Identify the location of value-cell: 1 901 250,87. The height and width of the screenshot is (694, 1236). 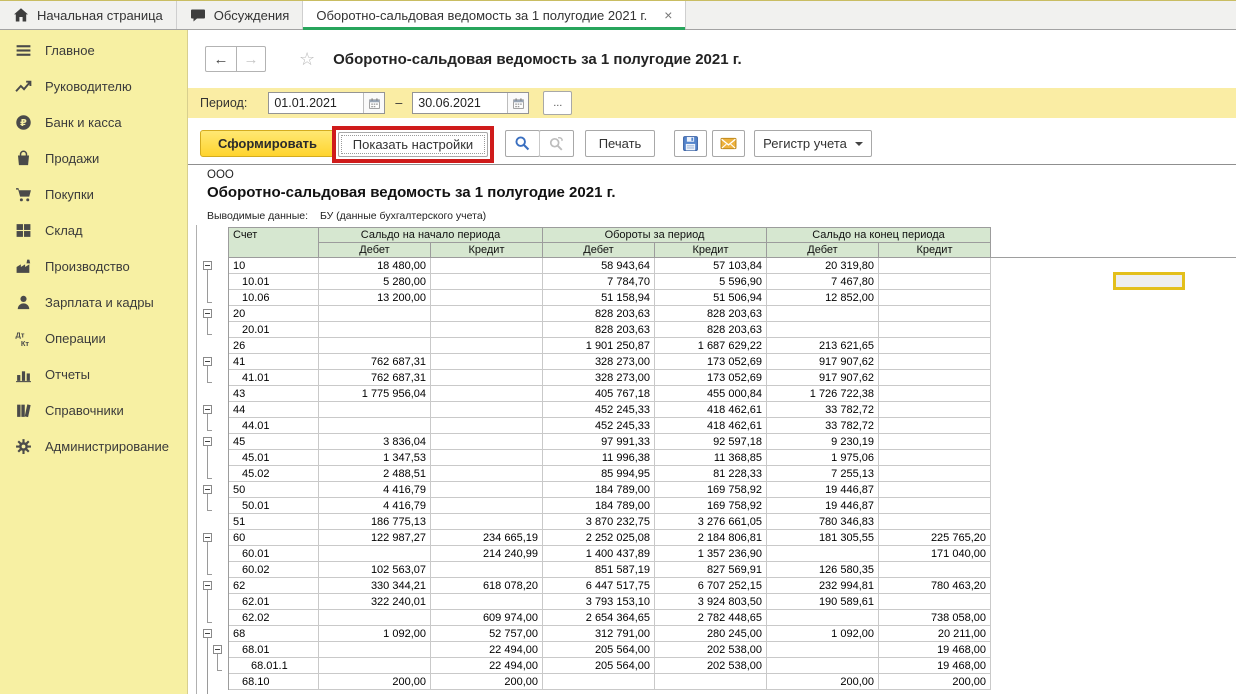
(599, 346).